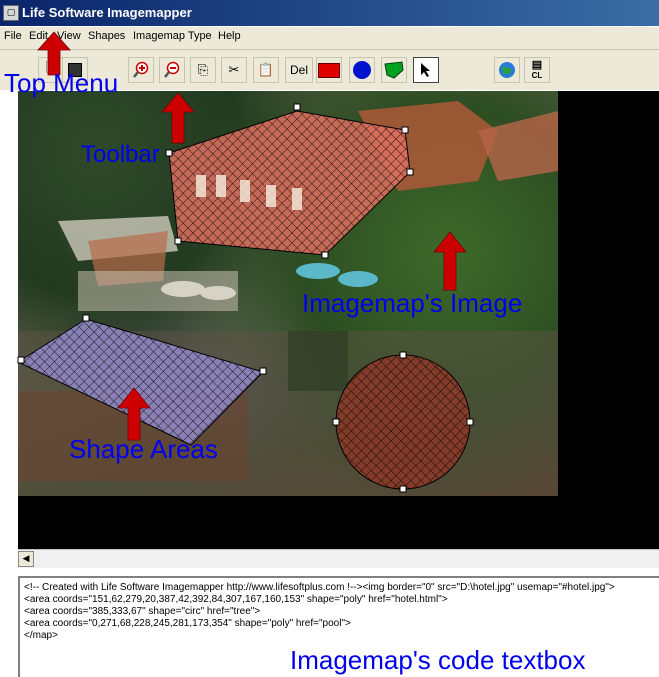 This screenshot has height=677, width=659. Describe the element at coordinates (106, 36) in the screenshot. I see `menu-shapes: Shapes` at that location.